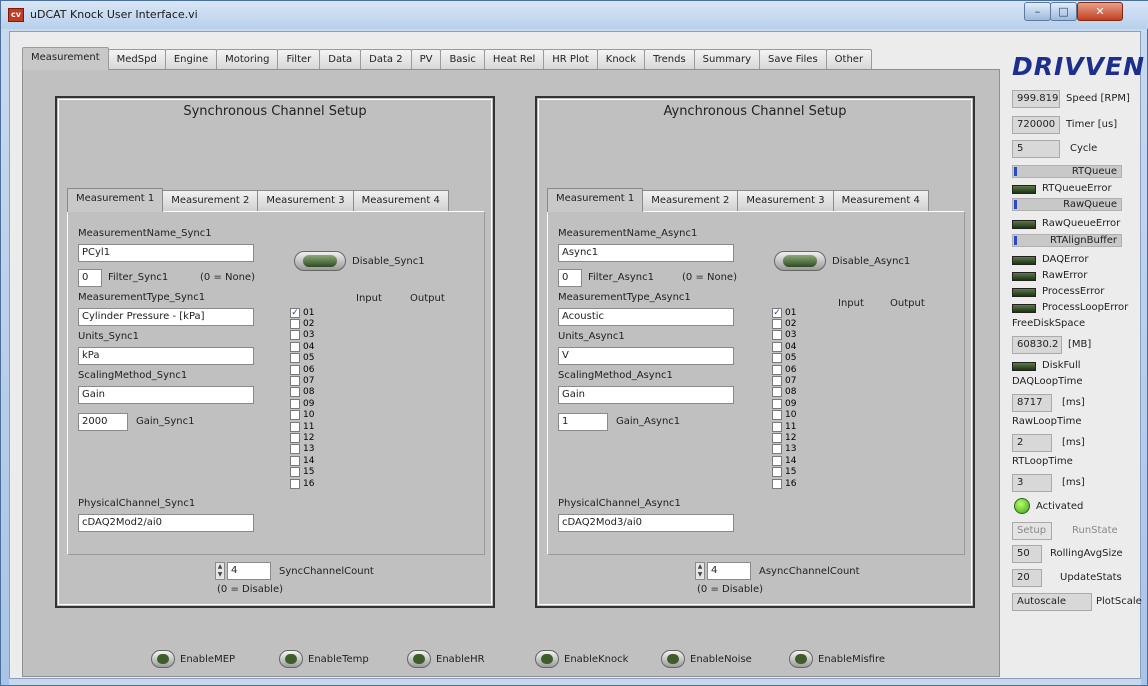 Image resolution: width=1148 pixels, height=686 pixels. What do you see at coordinates (791, 472) in the screenshot?
I see `async-channel-label: 15` at bounding box center [791, 472].